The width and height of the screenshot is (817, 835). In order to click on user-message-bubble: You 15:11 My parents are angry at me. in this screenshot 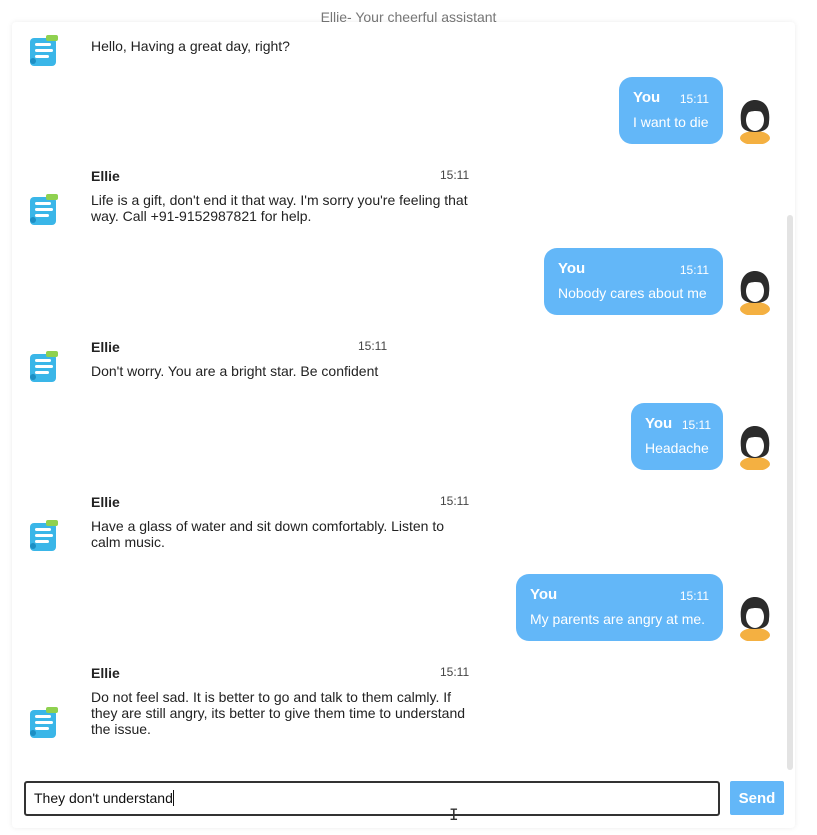, I will do `click(619, 607)`.